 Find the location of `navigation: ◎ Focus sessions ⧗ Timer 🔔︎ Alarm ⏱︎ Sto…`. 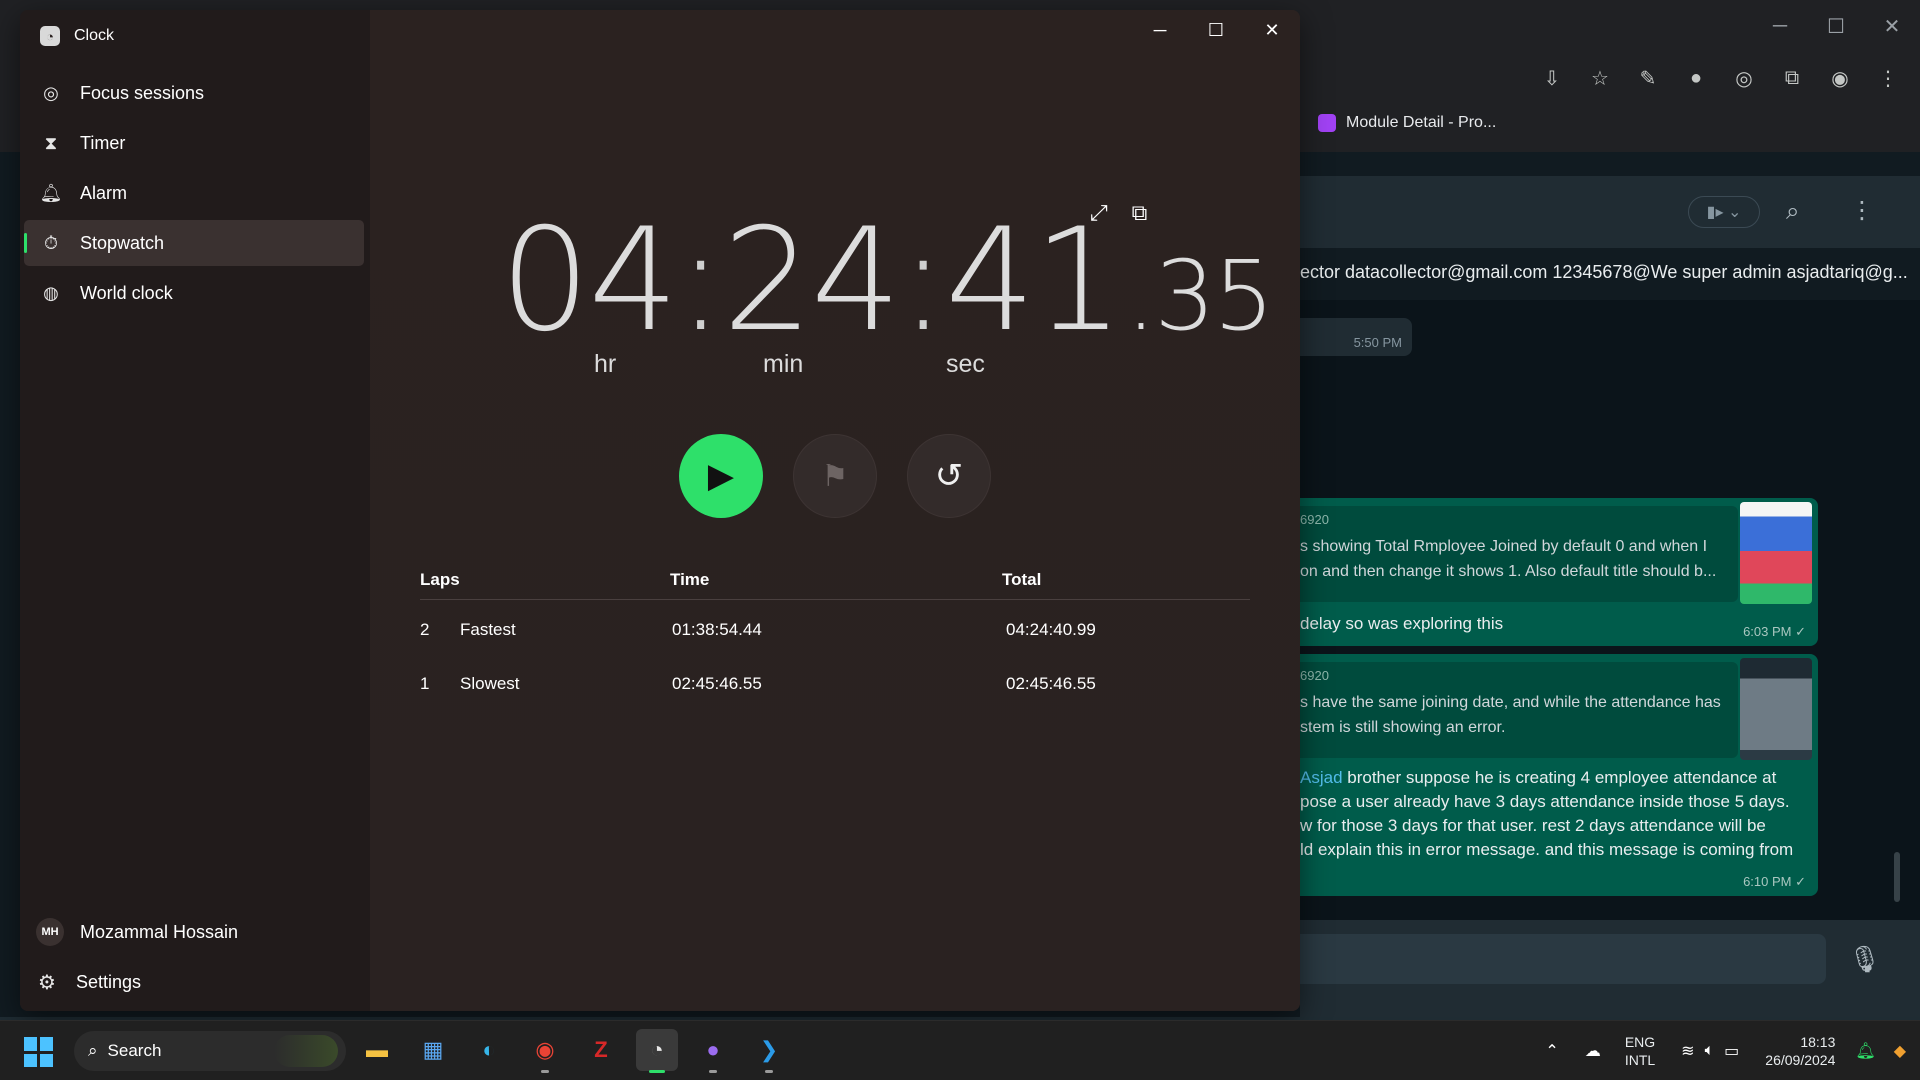

navigation: ◎ Focus sessions ⧗ Timer 🔔︎ Alarm ⏱︎ Sto… is located at coordinates (194, 195).